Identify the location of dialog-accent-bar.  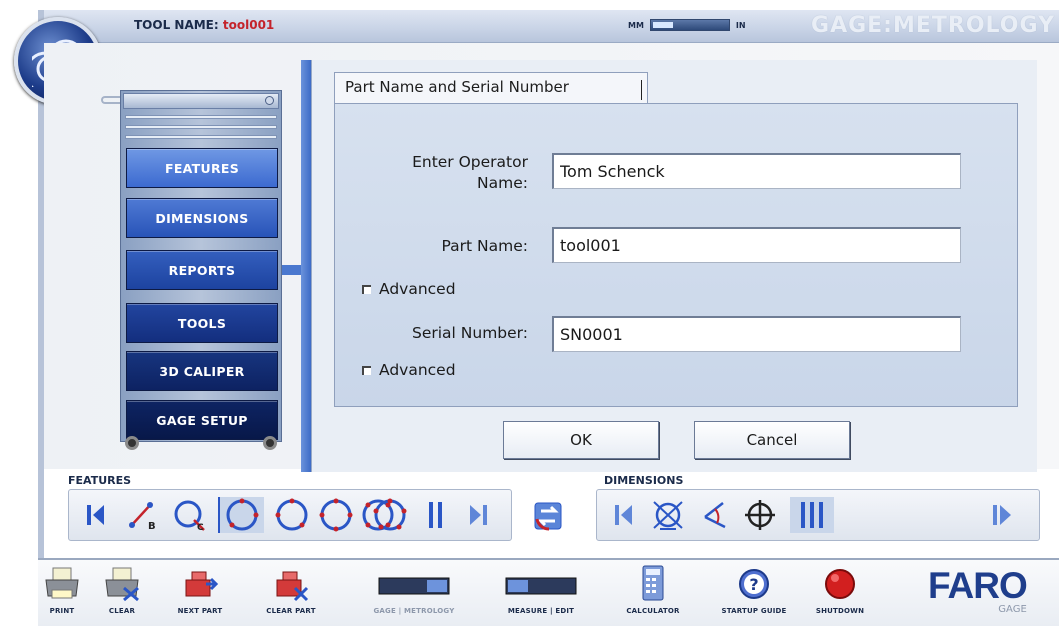
(306, 266).